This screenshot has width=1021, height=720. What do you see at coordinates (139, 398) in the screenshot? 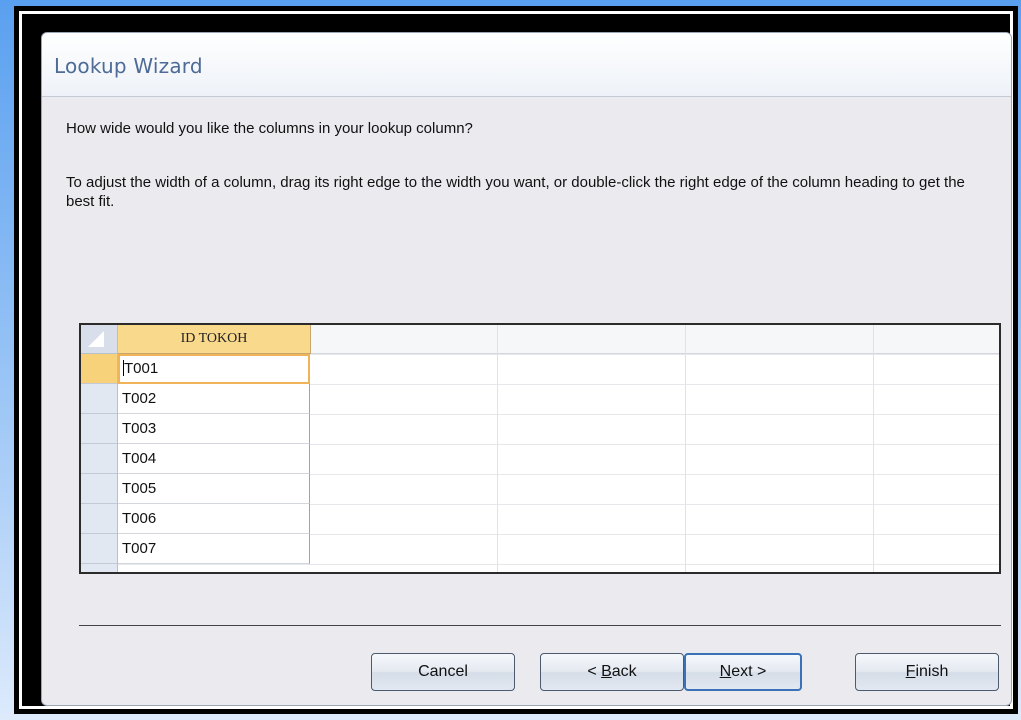
I see `grid-cell-text: T002` at bounding box center [139, 398].